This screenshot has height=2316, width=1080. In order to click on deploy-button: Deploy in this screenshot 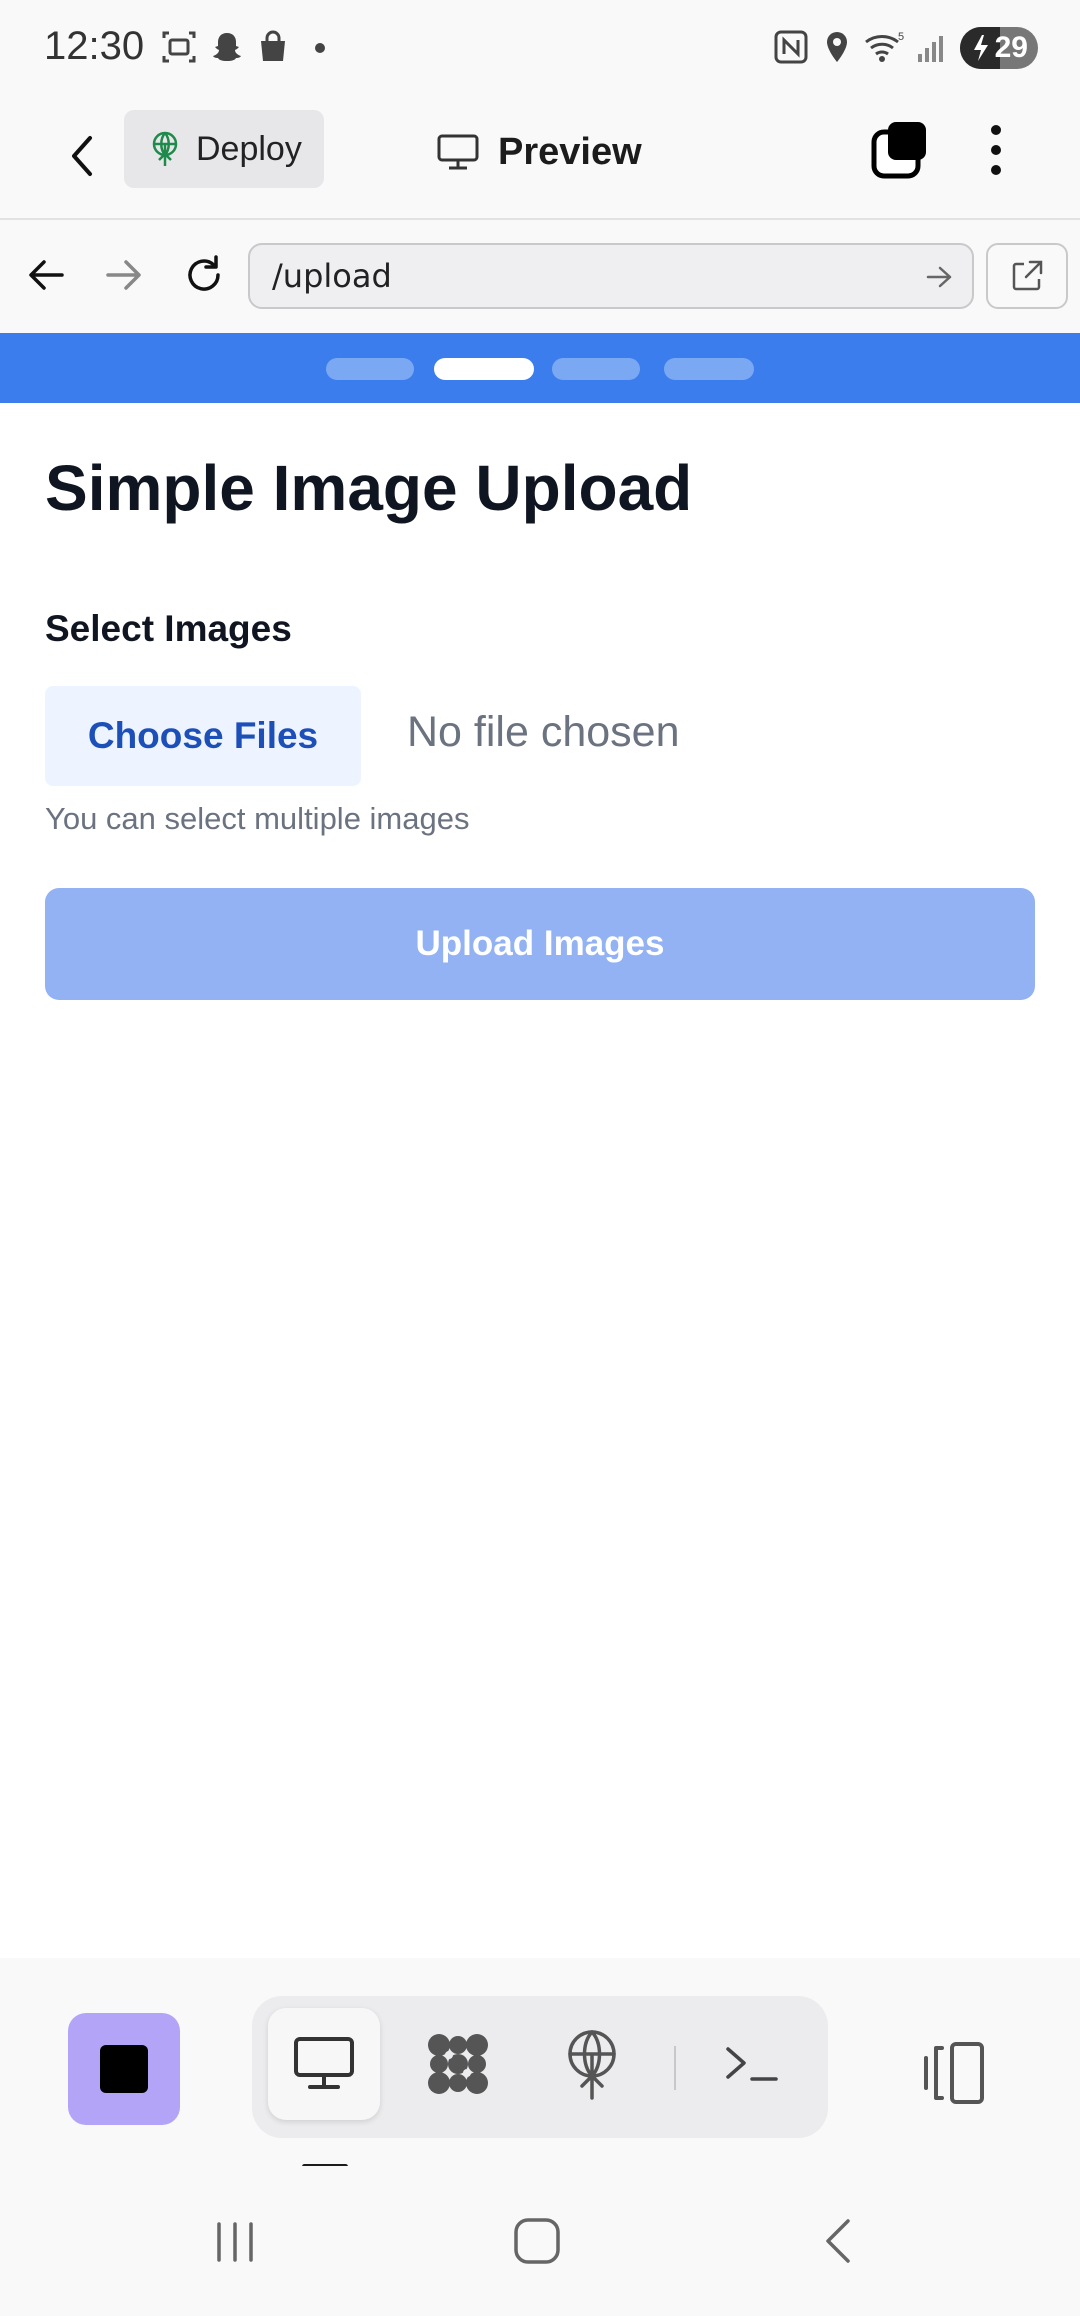, I will do `click(224, 149)`.